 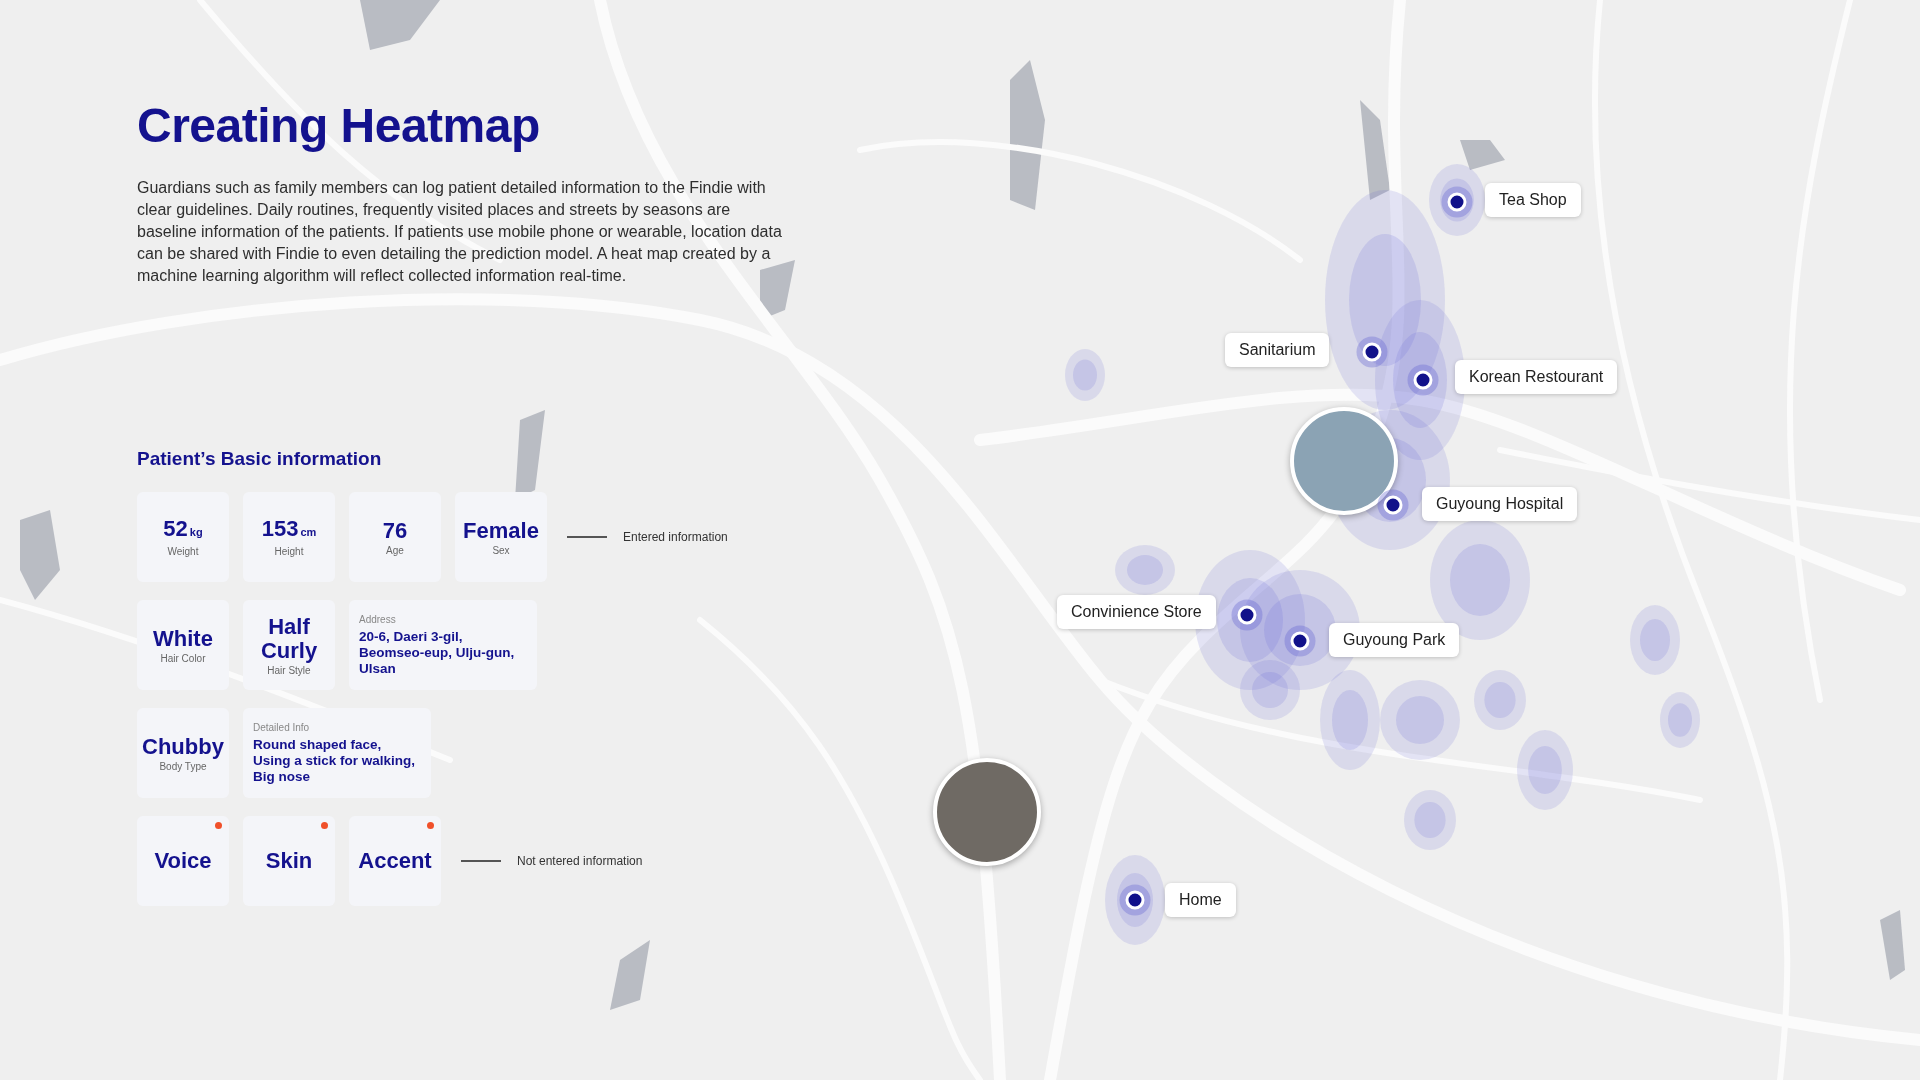 I want to click on card-value: Half Curly, so click(x=289, y=638).